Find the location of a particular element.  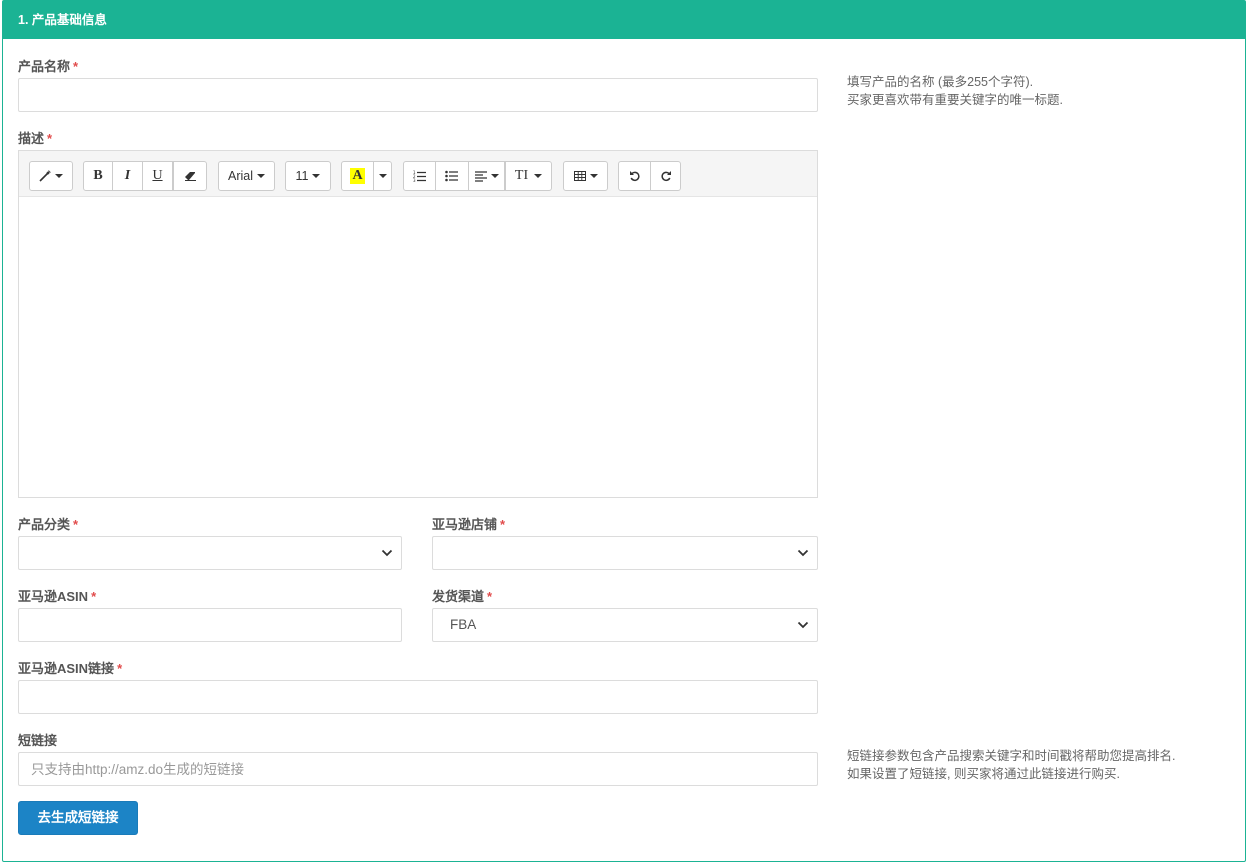

italic-button: I is located at coordinates (127, 176).